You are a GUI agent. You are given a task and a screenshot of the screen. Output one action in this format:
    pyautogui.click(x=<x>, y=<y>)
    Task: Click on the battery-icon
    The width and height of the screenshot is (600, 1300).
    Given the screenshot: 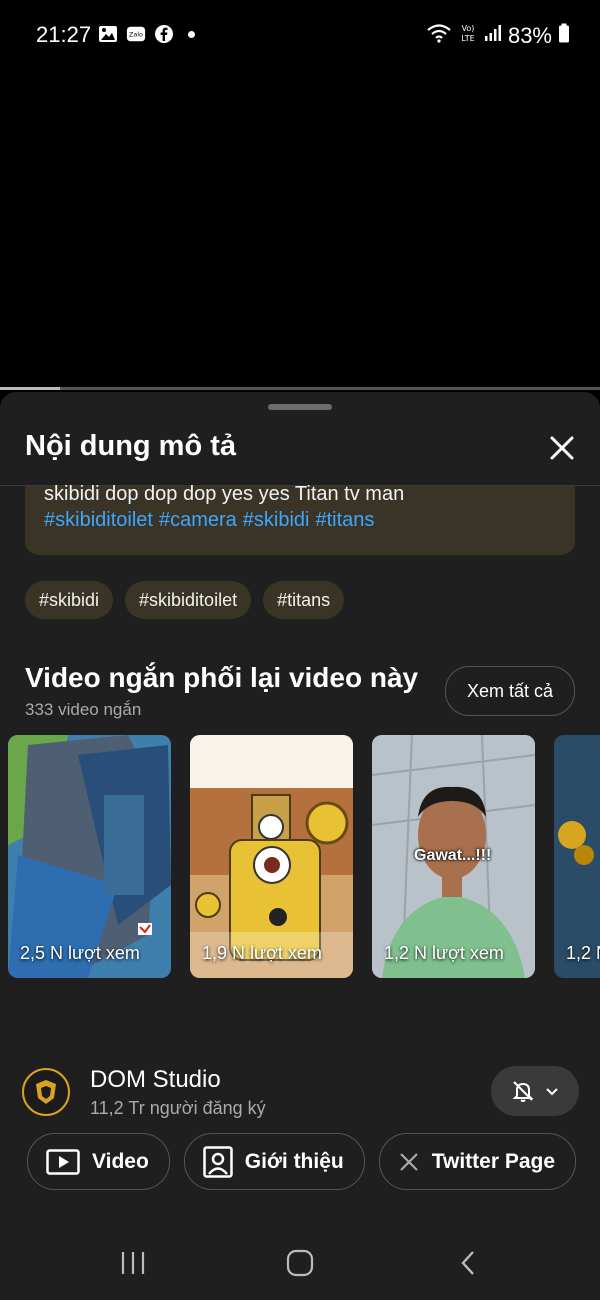 What is the action you would take?
    pyautogui.click(x=564, y=35)
    